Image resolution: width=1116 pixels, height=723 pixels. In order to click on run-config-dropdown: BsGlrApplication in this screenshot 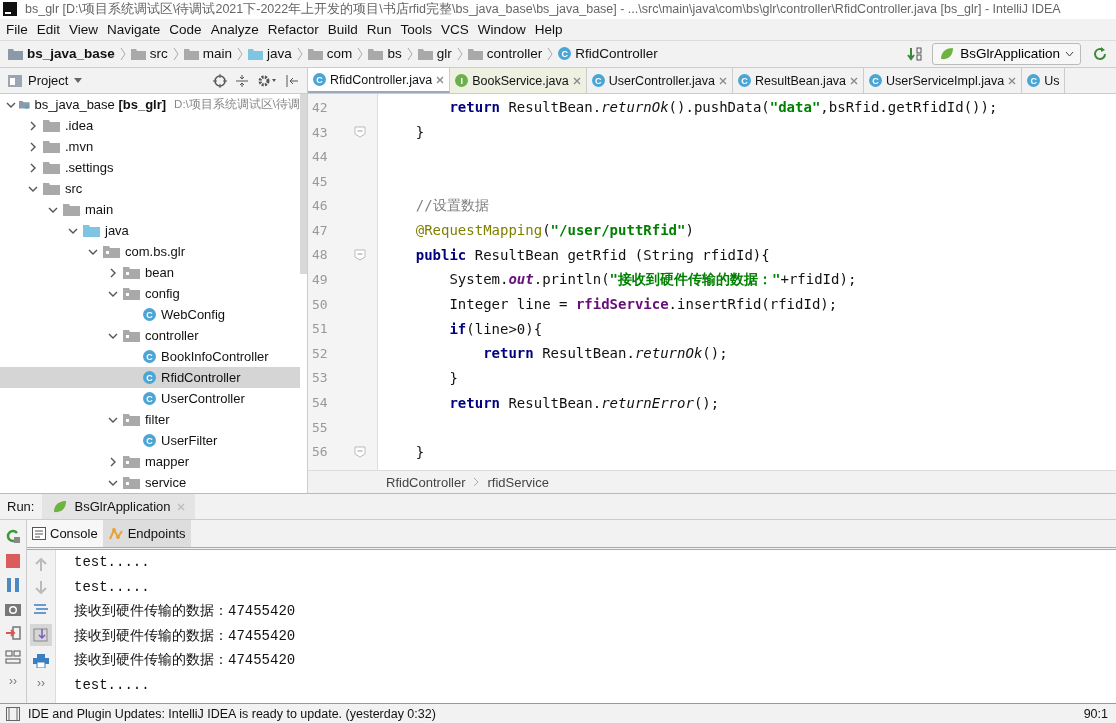, I will do `click(1006, 53)`.